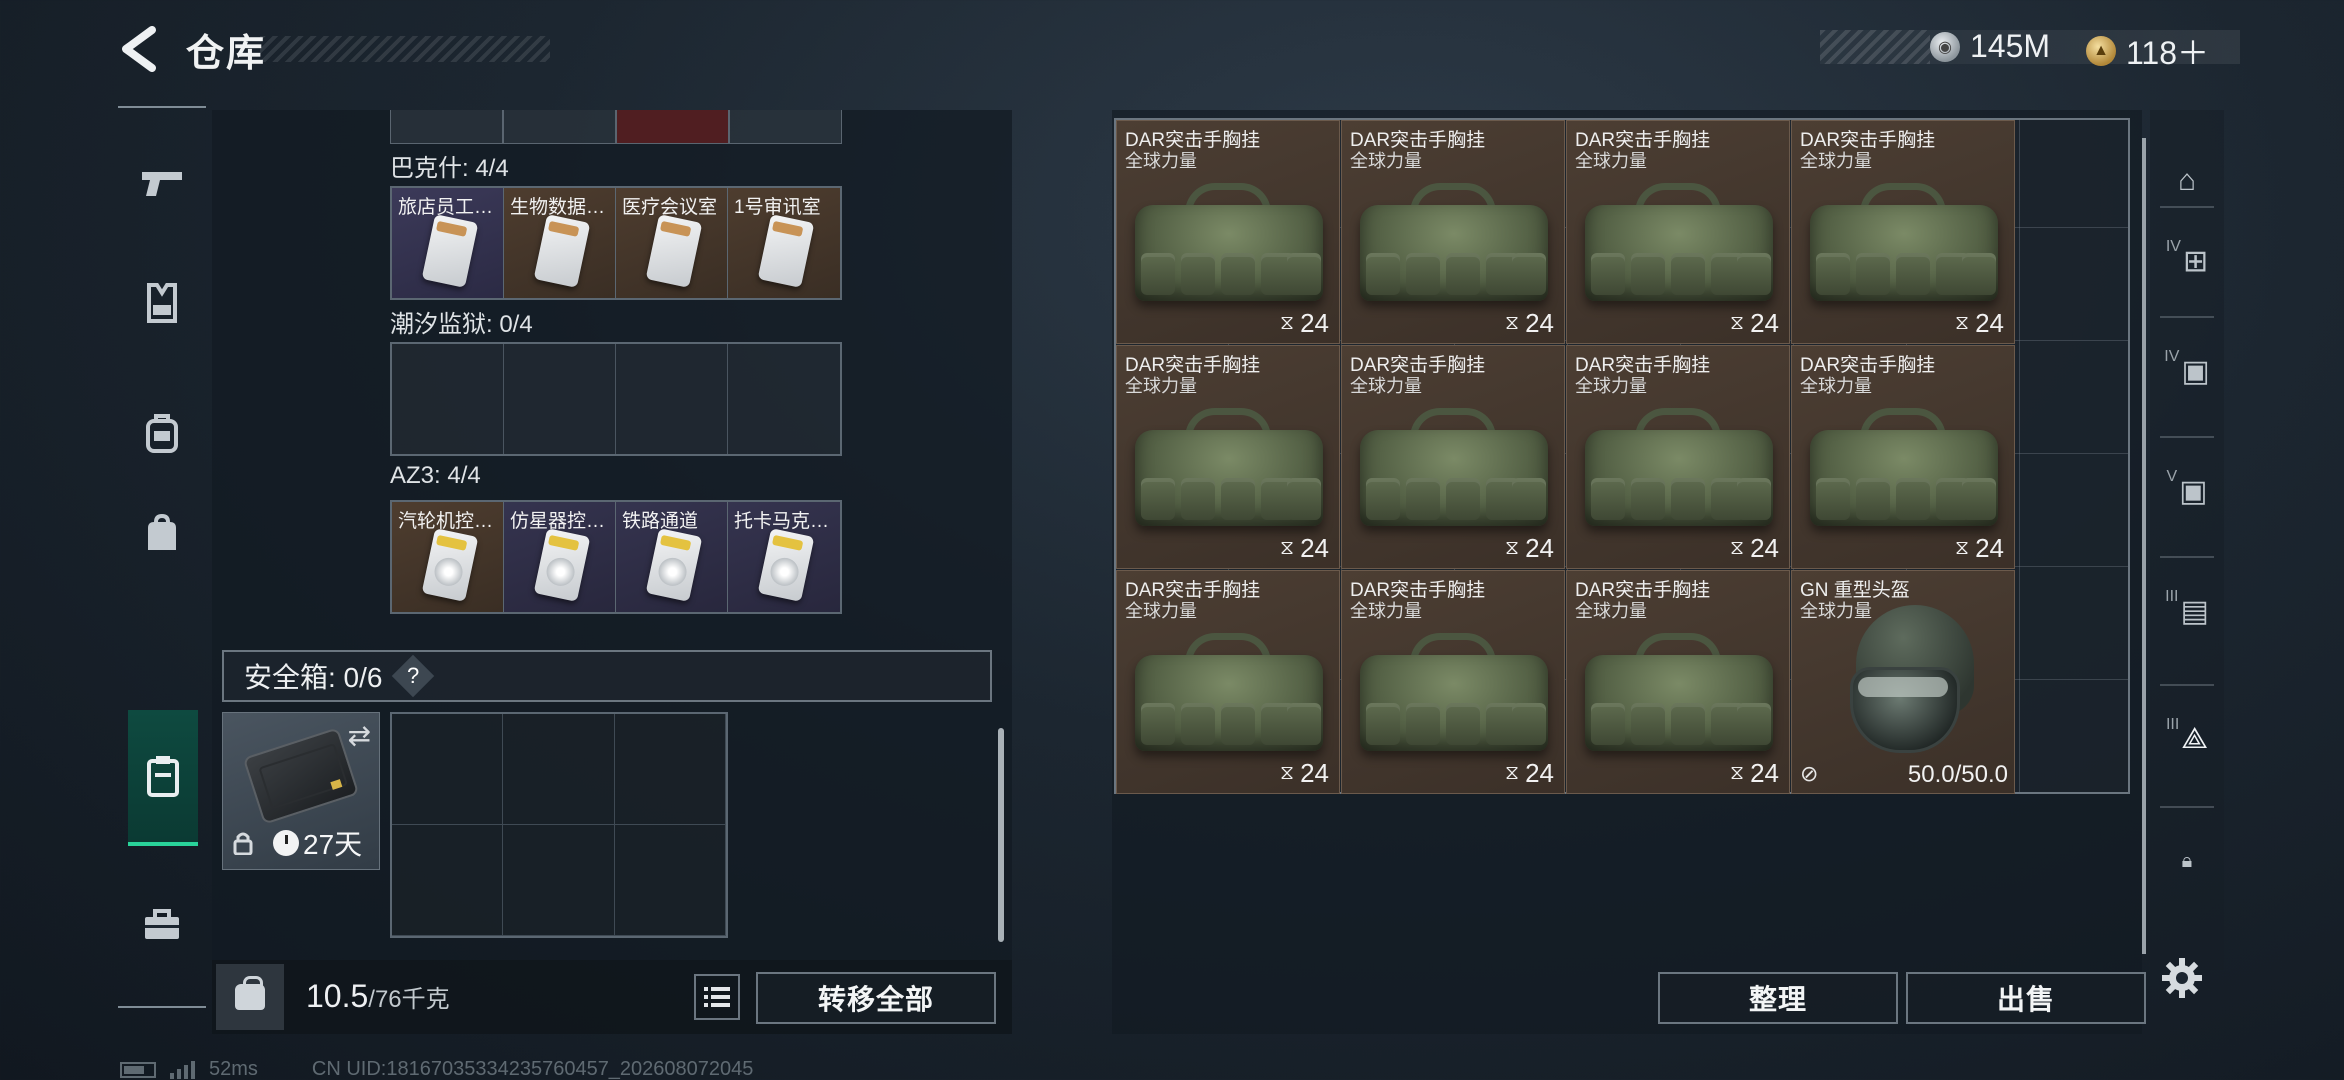 The image size is (2344, 1080). I want to click on list-icon, so click(717, 997).